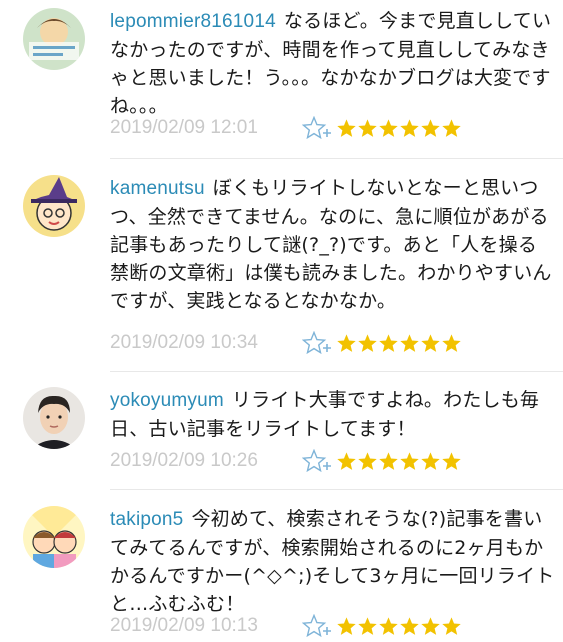 The image size is (563, 642). What do you see at coordinates (184, 127) in the screenshot?
I see `comment-date: 2019/02/09 12:01` at bounding box center [184, 127].